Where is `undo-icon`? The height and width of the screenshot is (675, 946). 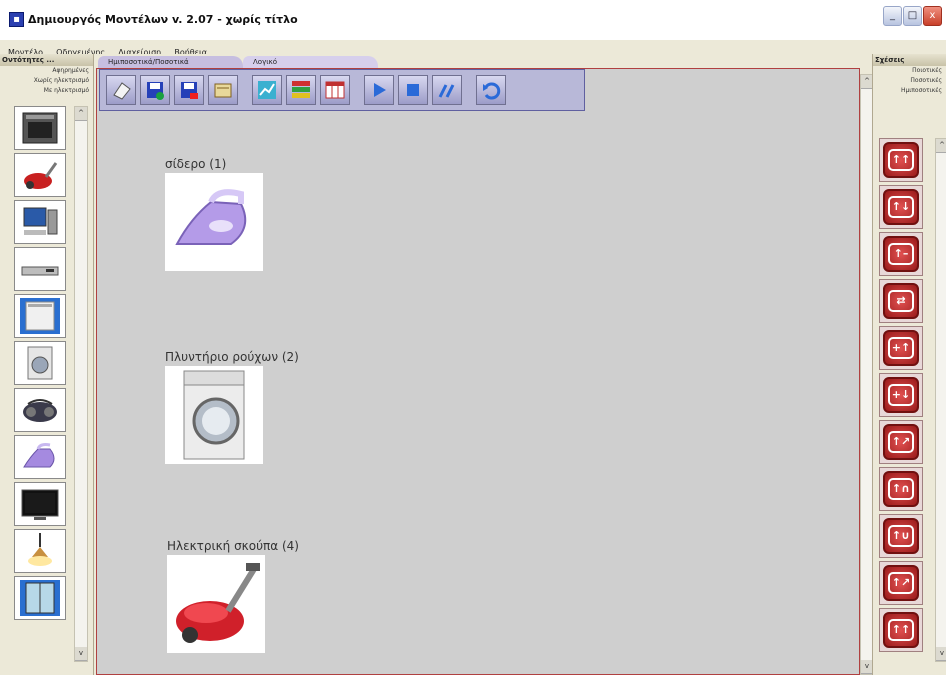
undo-icon is located at coordinates (491, 90).